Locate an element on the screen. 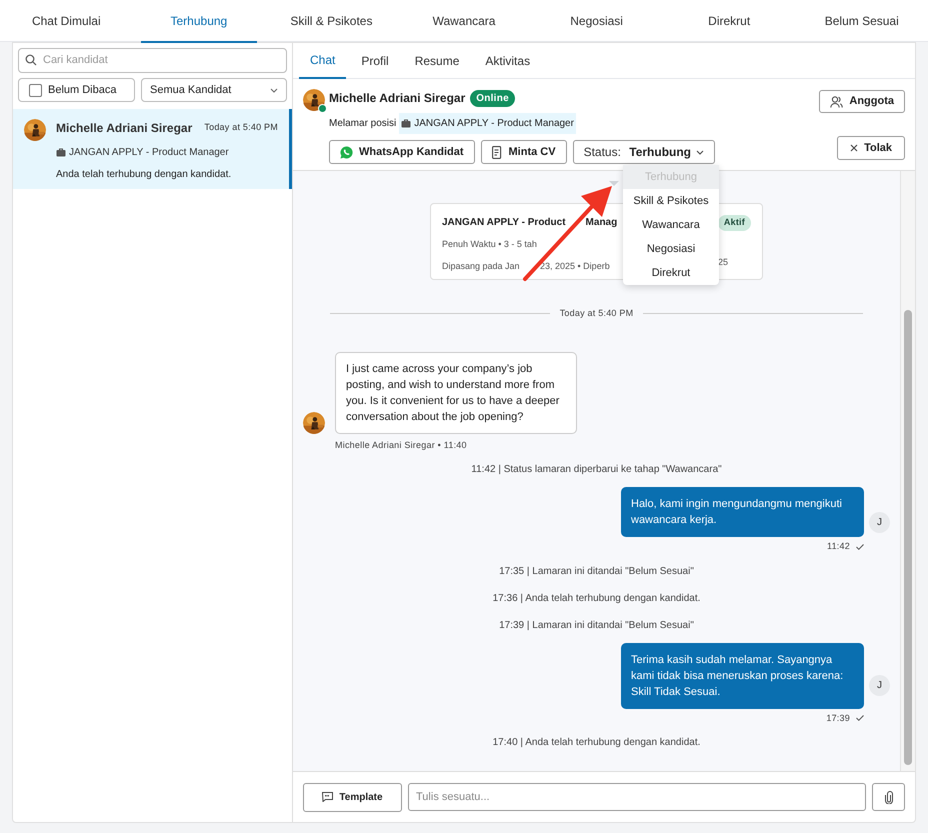  status-badge: Aktif is located at coordinates (734, 222).